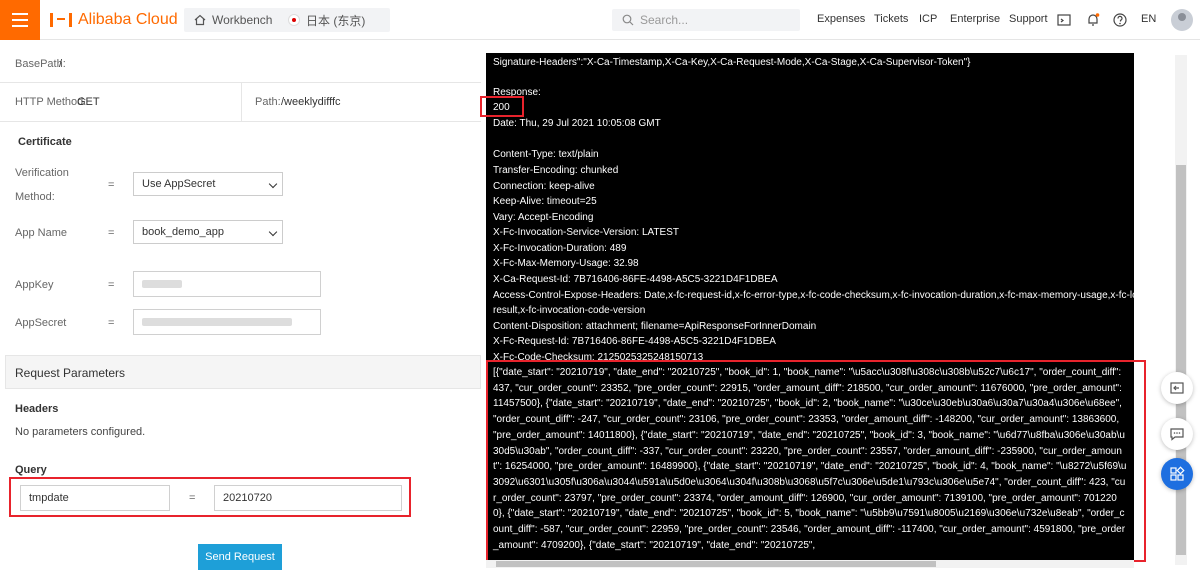 This screenshot has height=585, width=1200. I want to click on headers-empty-text: No parameters configured., so click(80, 432).